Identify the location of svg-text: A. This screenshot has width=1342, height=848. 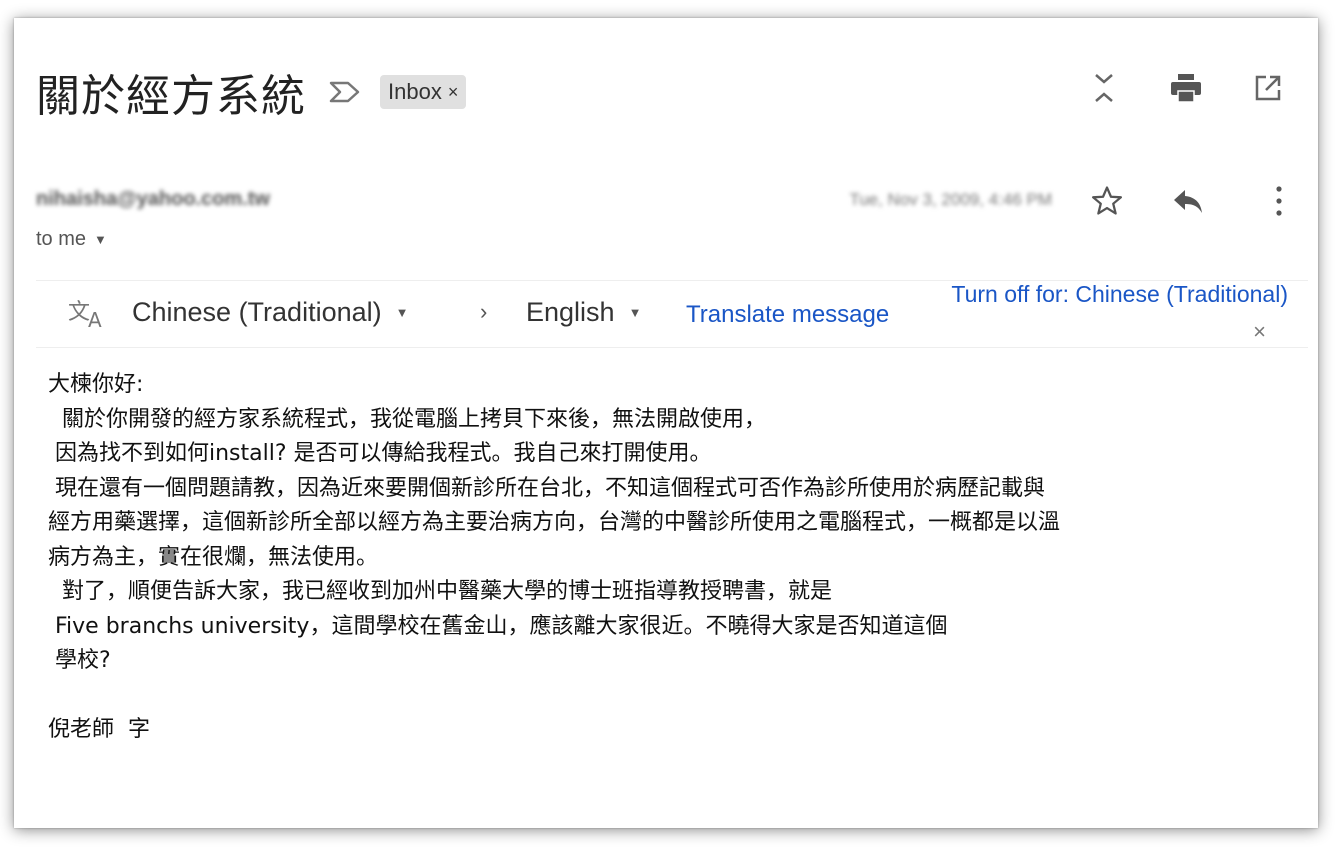
(95, 318).